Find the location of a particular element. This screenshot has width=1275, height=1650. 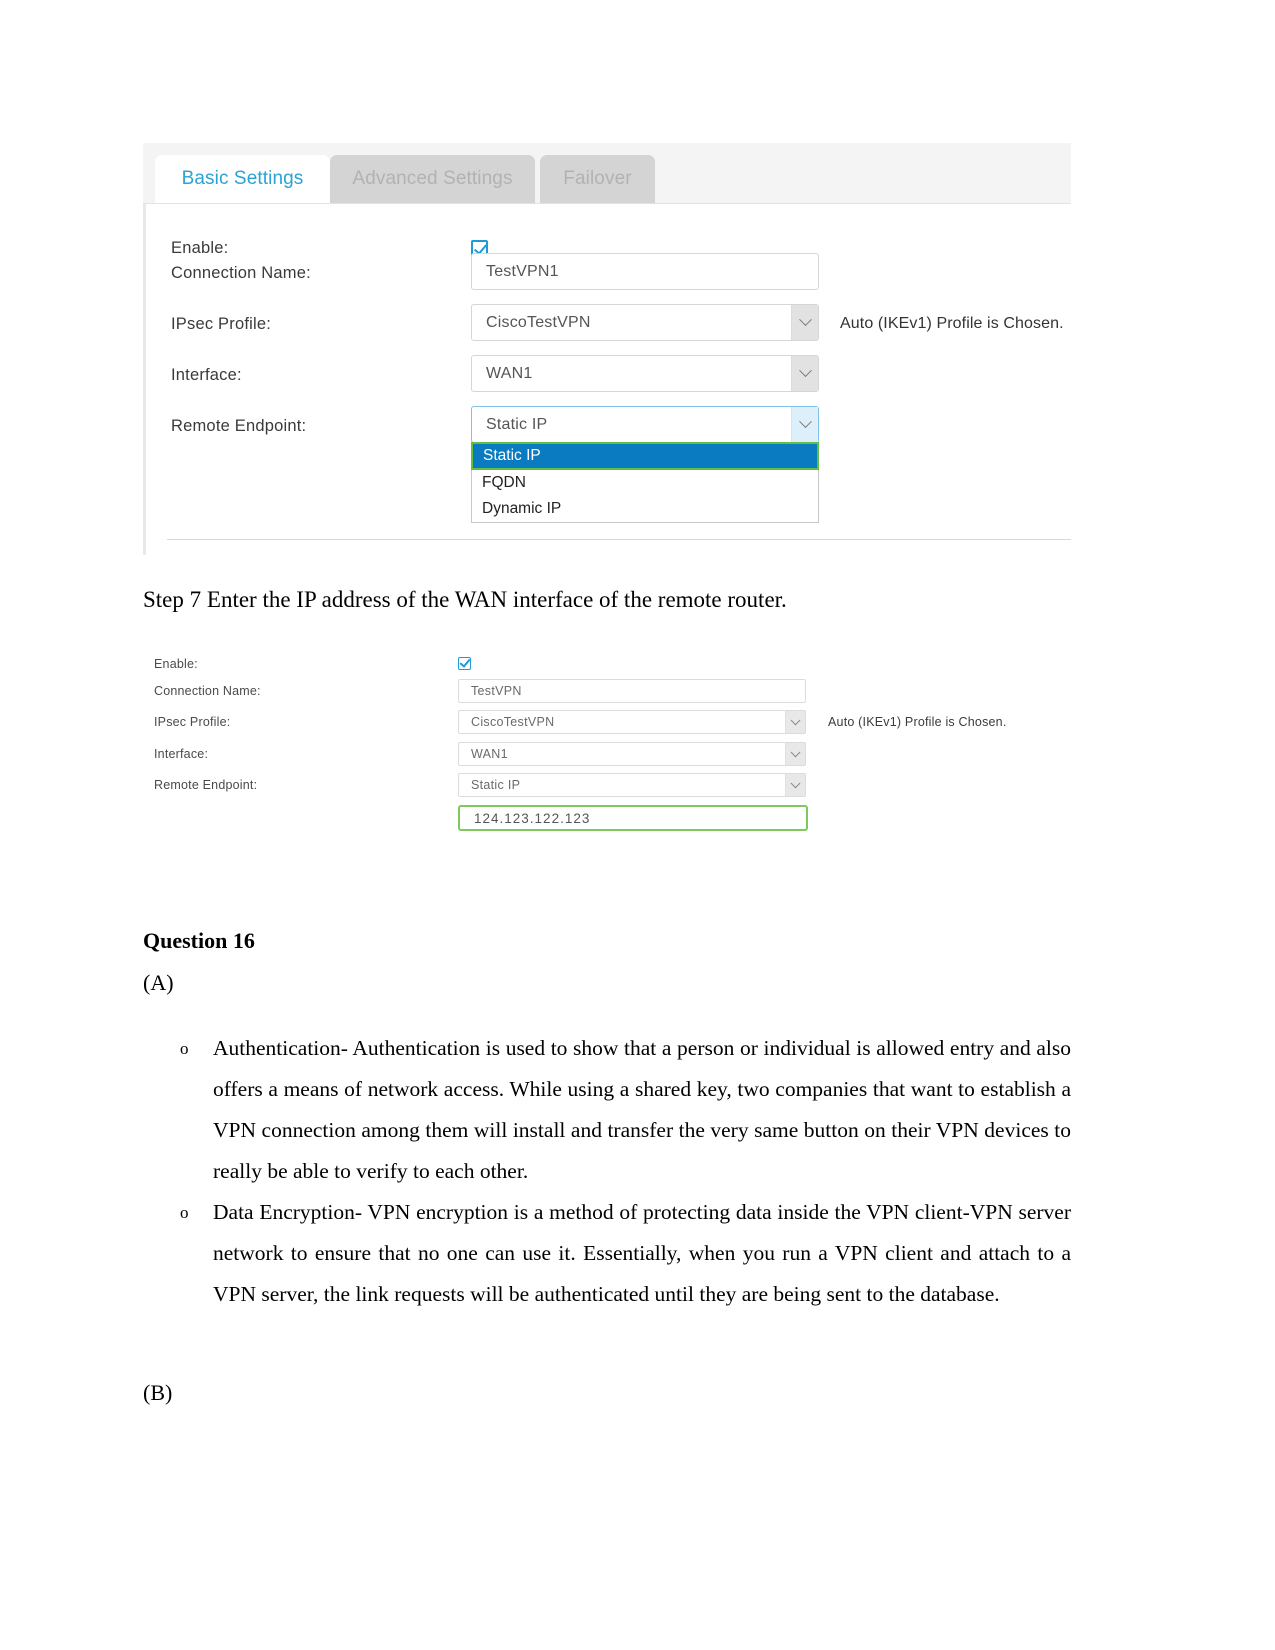

tab-advanced-settings-label: Advanced Settings is located at coordinates (432, 178).